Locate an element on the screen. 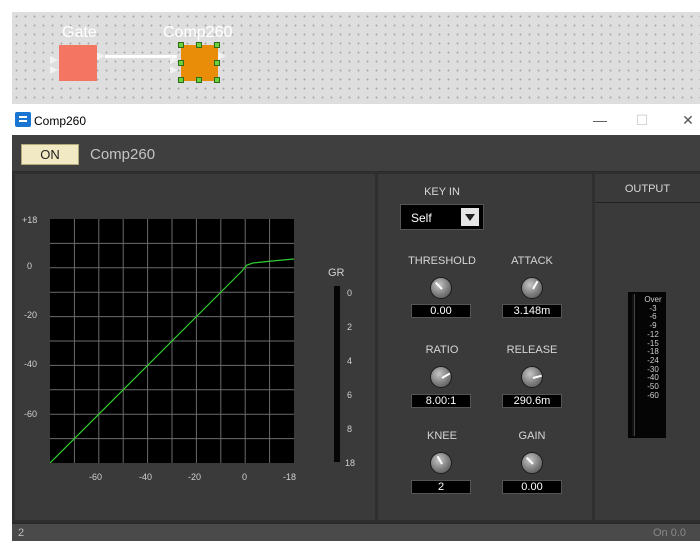 This screenshot has height=541, width=700. wire-gate-to-comp is located at coordinates (141, 56).